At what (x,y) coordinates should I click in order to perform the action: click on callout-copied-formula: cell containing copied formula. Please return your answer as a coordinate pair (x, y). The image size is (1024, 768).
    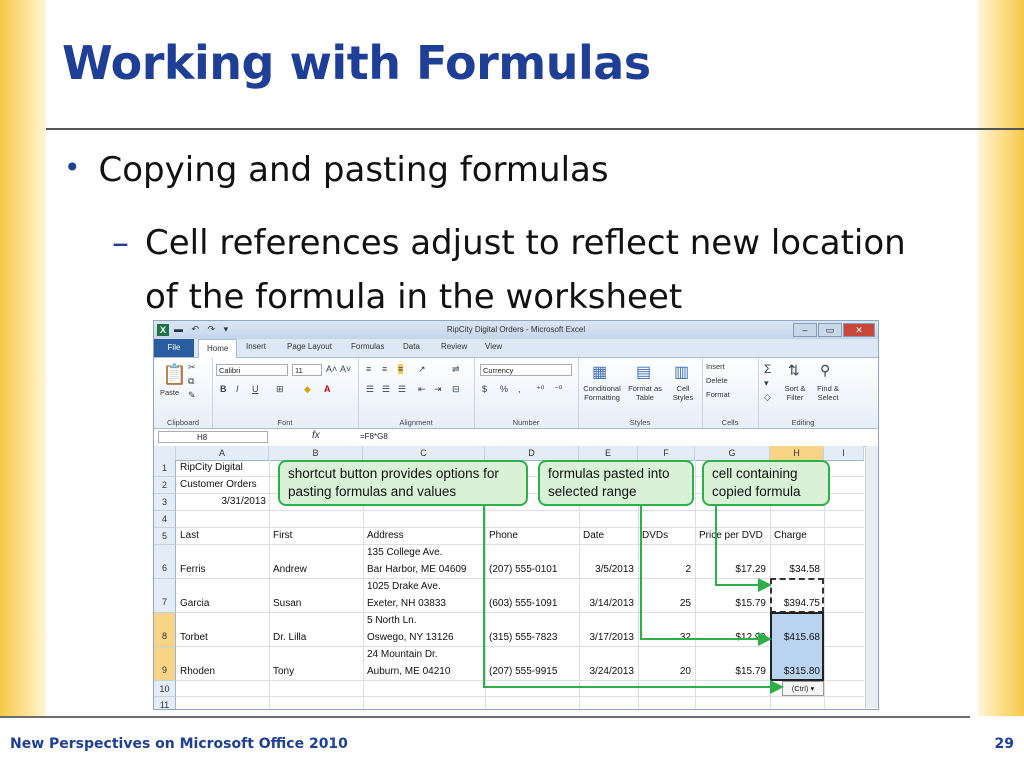
    Looking at the image, I should click on (766, 483).